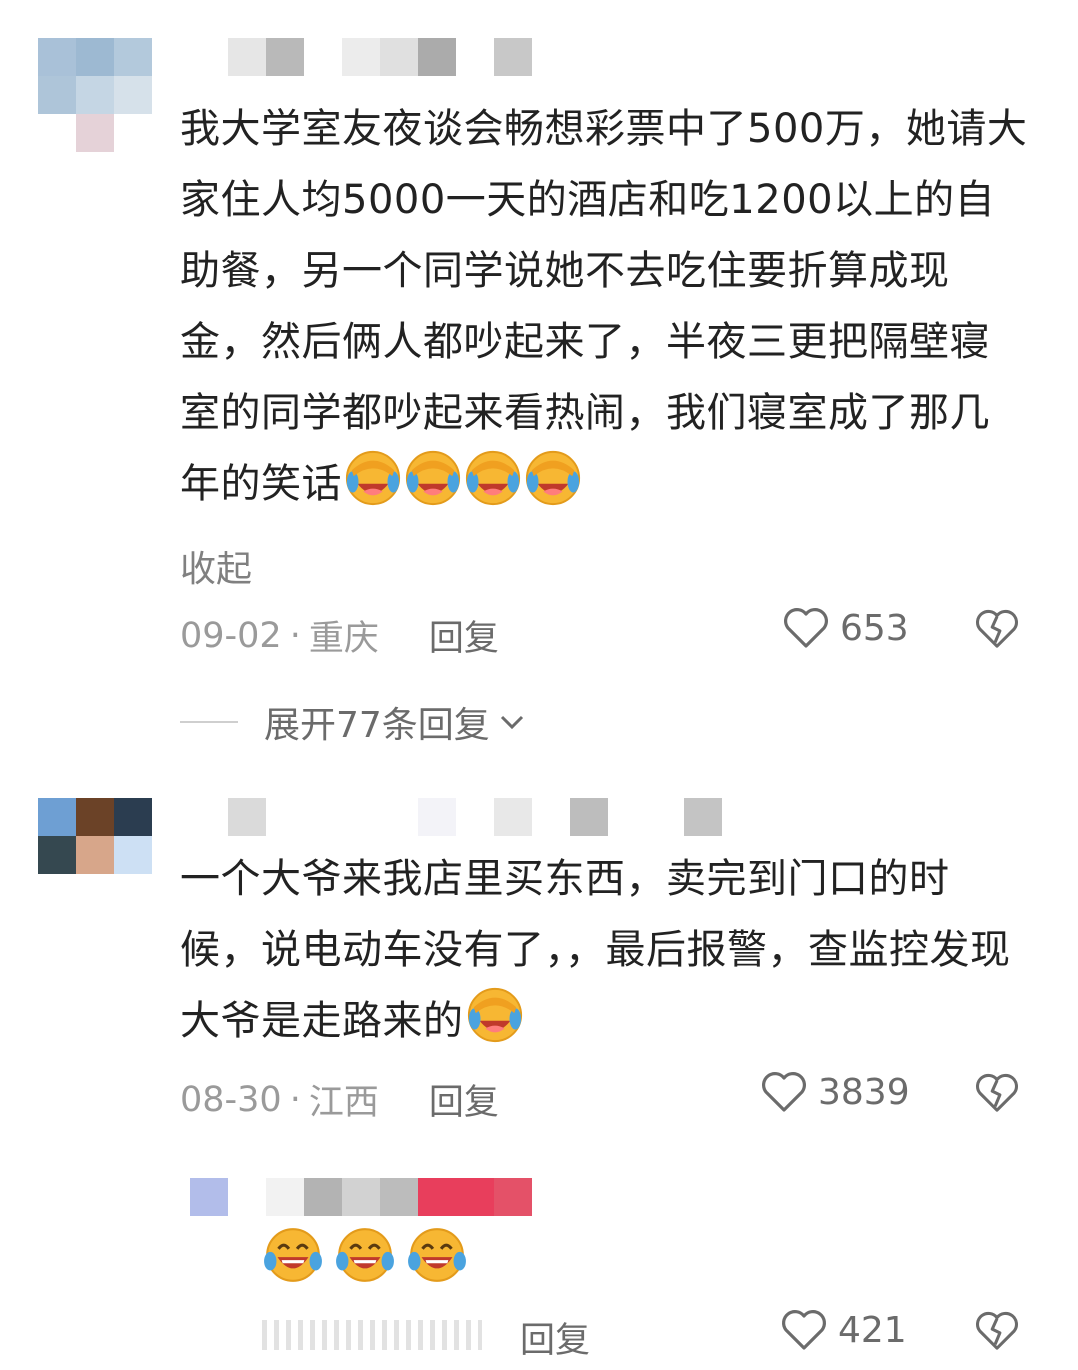  I want to click on reply-emoji-row, so click(365, 1255).